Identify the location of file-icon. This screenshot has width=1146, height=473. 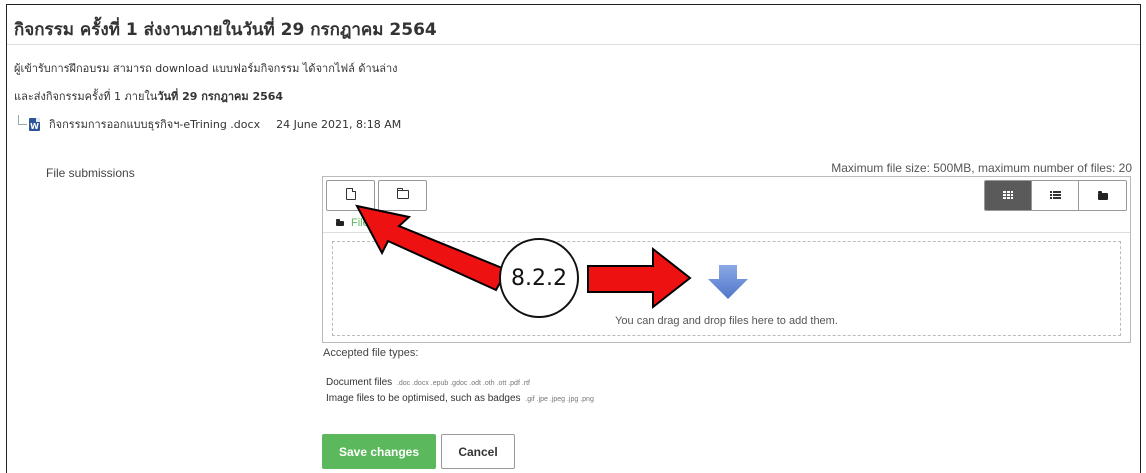
(350, 194).